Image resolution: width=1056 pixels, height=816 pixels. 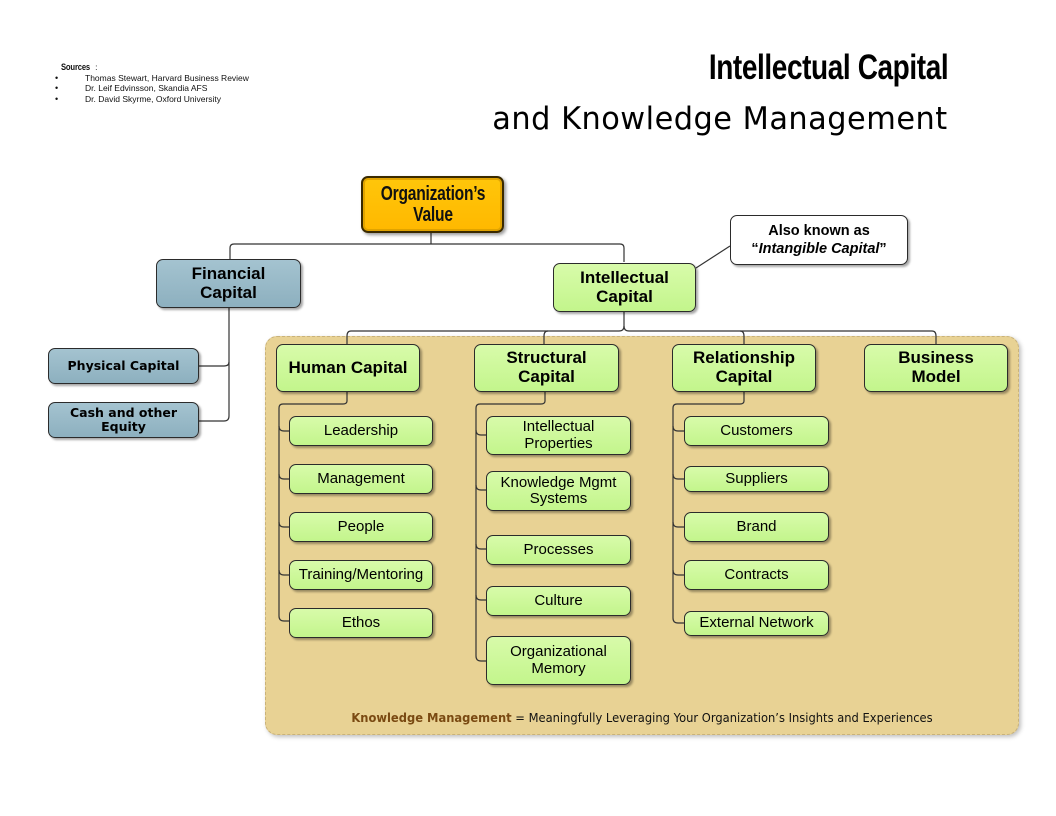 I want to click on node-label-line: Structural, so click(x=546, y=358).